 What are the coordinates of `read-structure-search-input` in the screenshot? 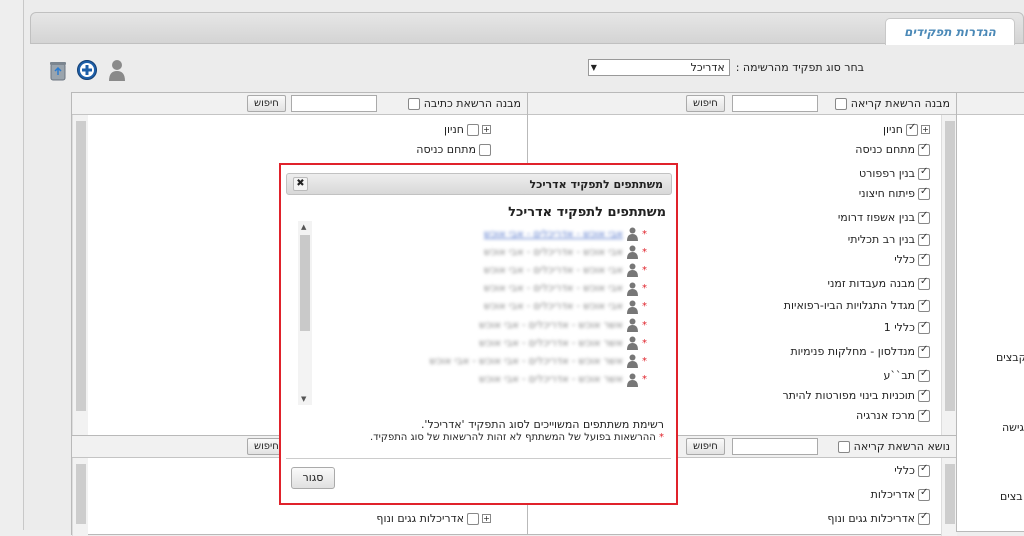 It's located at (775, 103).